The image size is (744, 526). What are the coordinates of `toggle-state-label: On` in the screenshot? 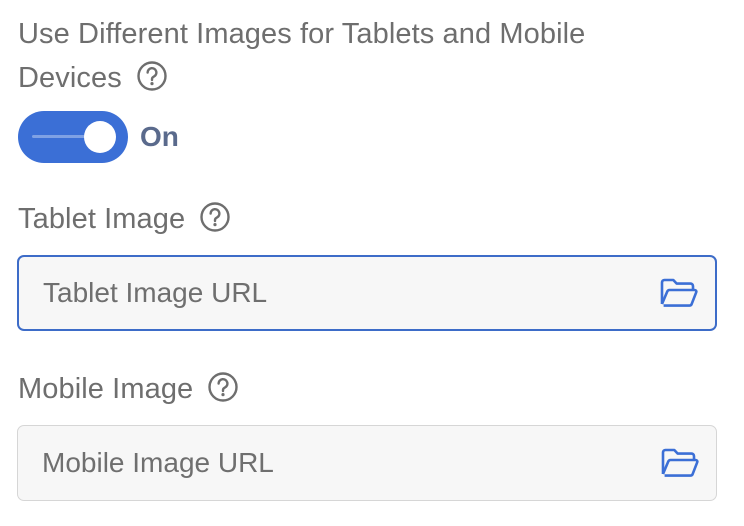 It's located at (159, 136).